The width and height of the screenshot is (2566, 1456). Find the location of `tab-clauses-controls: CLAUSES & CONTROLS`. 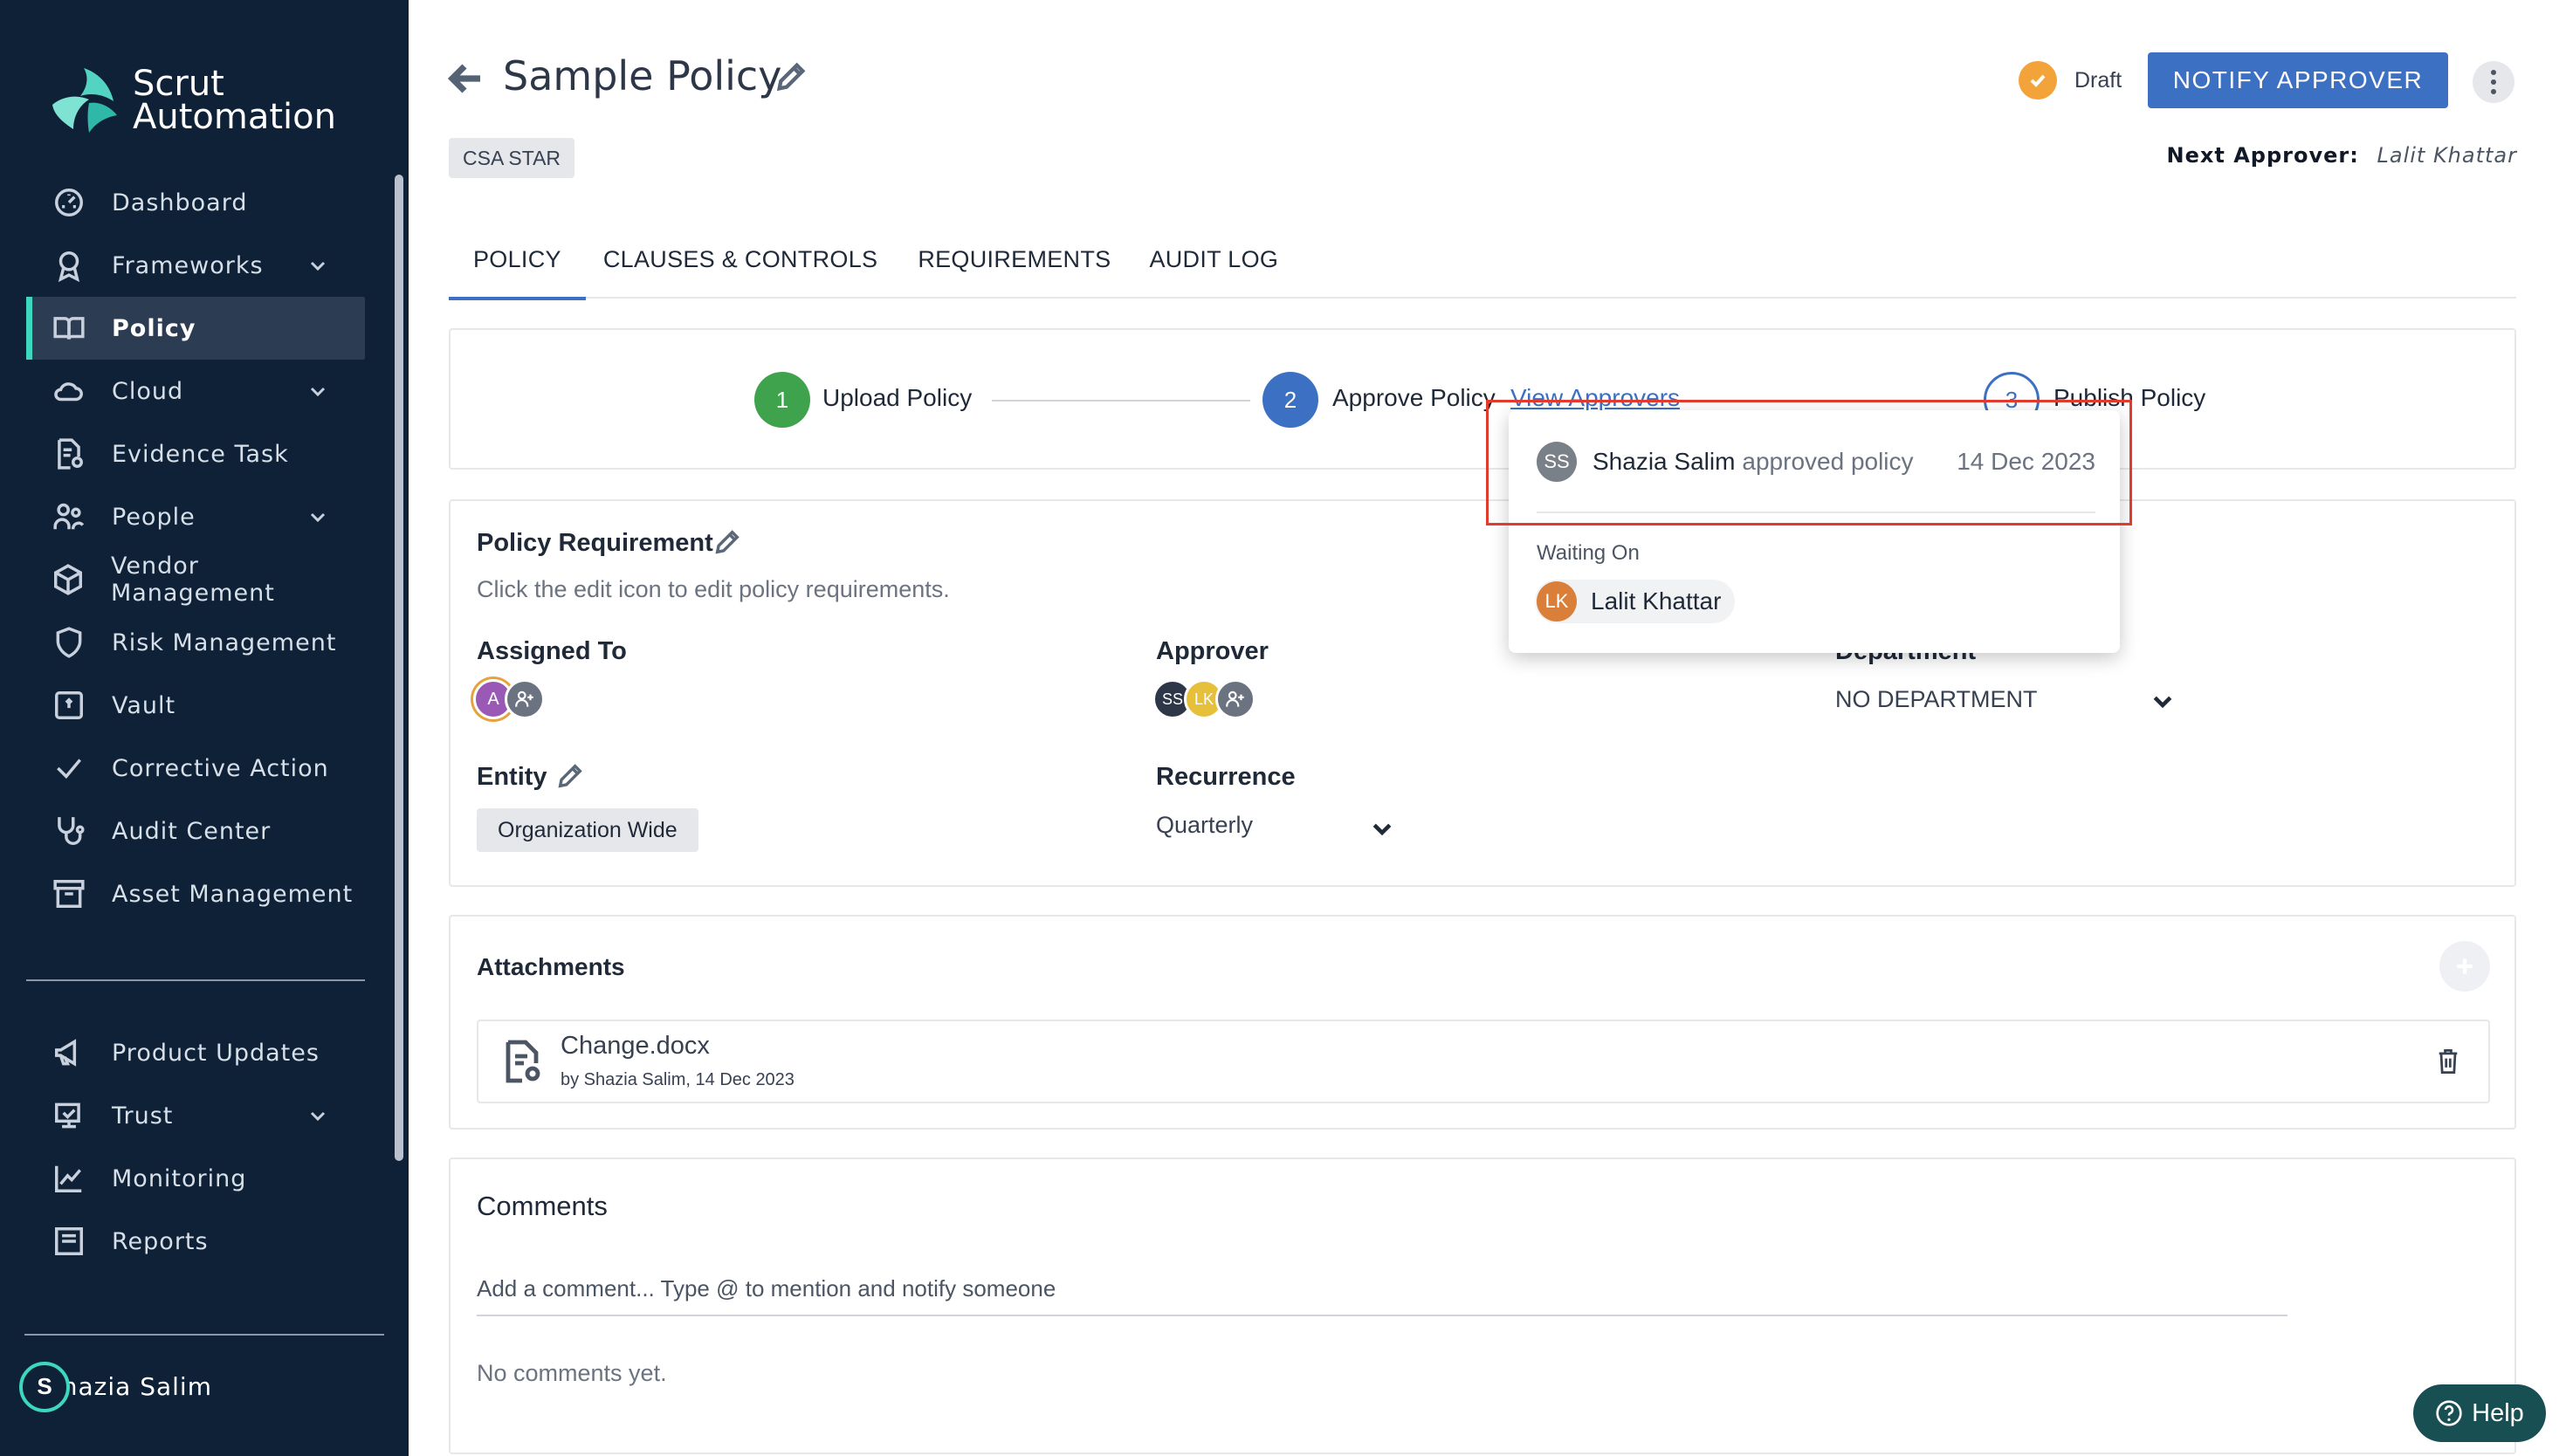

tab-clauses-controls: CLAUSES & CONTROLS is located at coordinates (744, 268).